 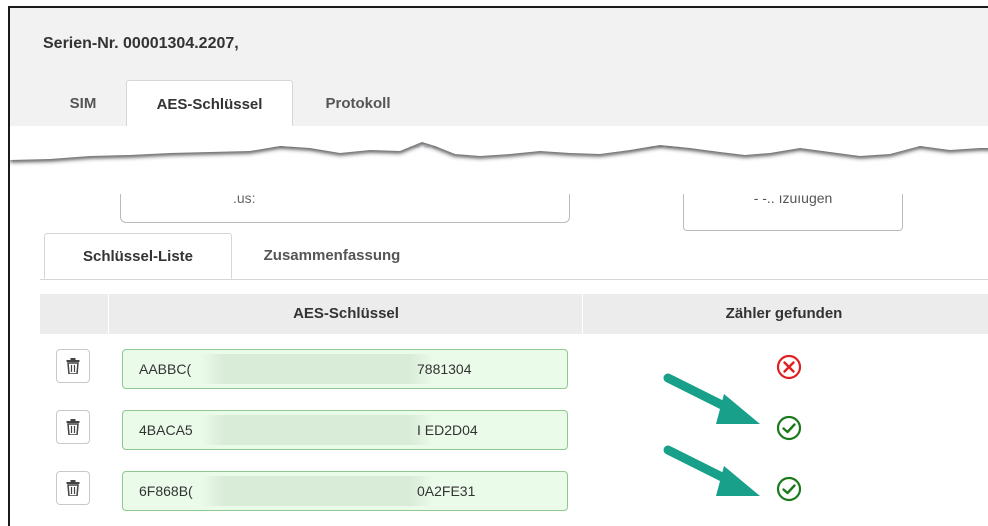 I want to click on table-row: 4BACA5 I ED2D04, so click(x=514, y=440).